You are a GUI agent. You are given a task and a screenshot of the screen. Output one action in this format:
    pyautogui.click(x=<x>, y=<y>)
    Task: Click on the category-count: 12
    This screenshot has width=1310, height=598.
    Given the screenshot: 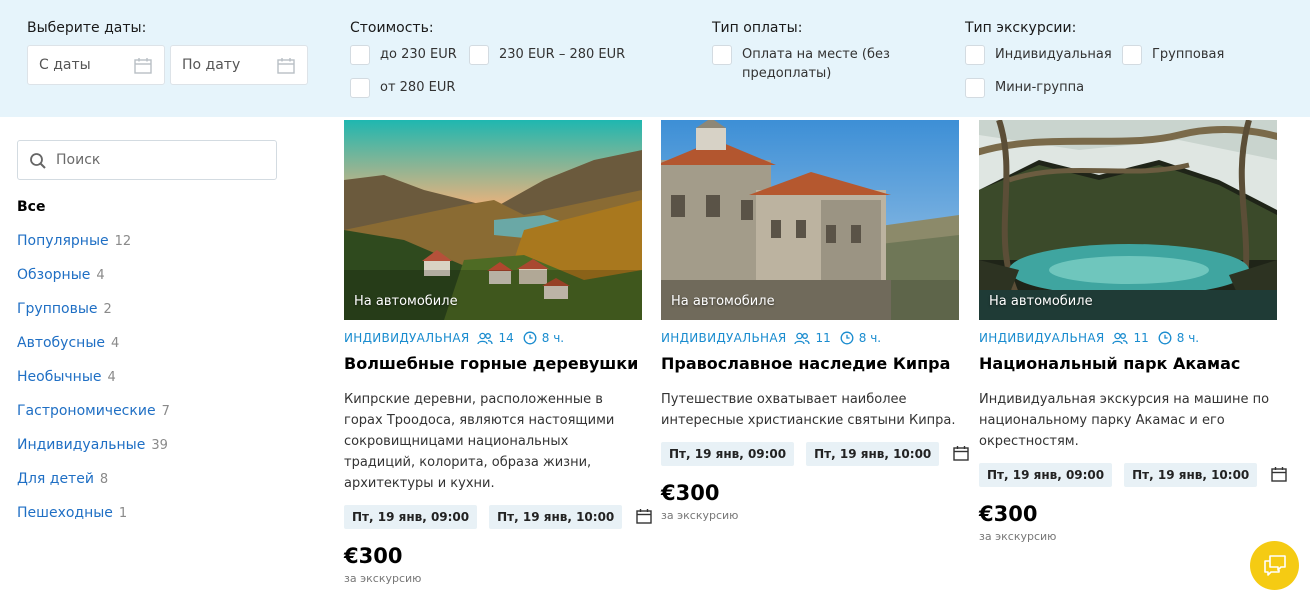 What is the action you would take?
    pyautogui.click(x=123, y=241)
    